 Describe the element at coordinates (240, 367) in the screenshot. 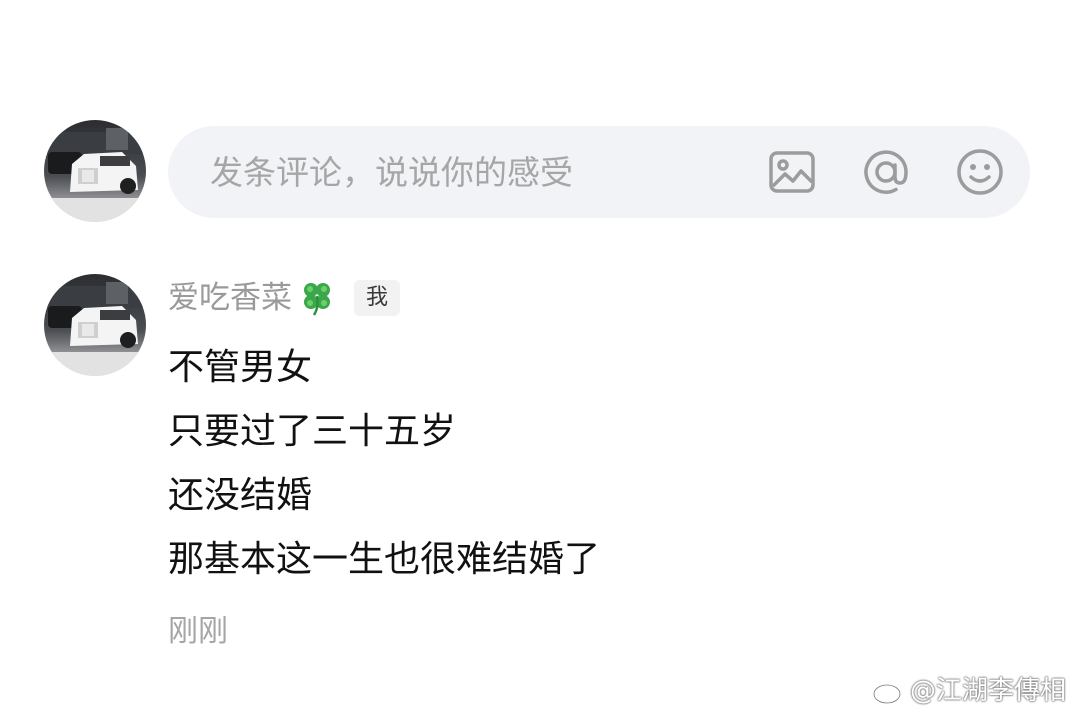

I see `comment-line: 不管男女` at that location.